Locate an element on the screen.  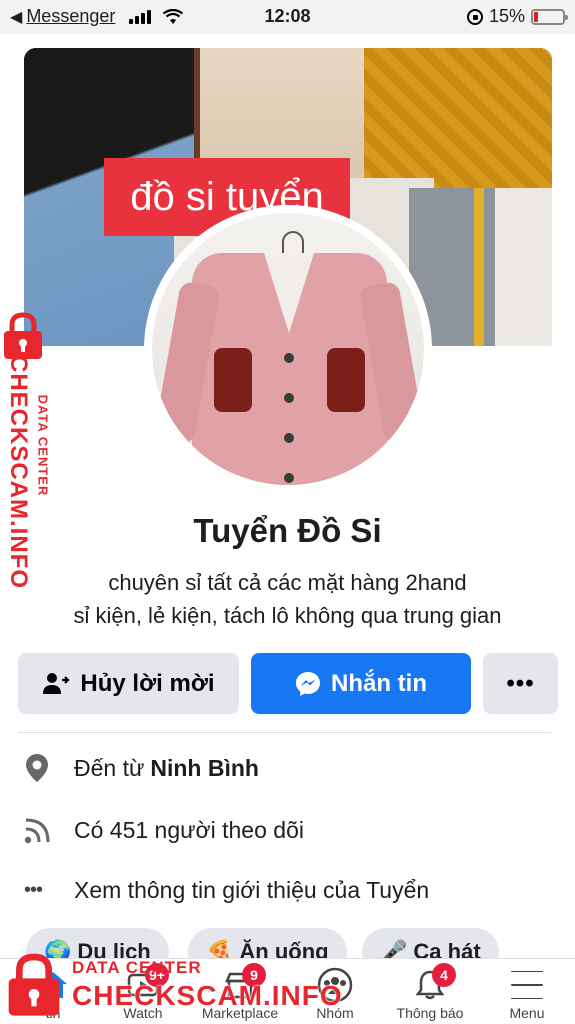
divider is located at coordinates (284, 732).